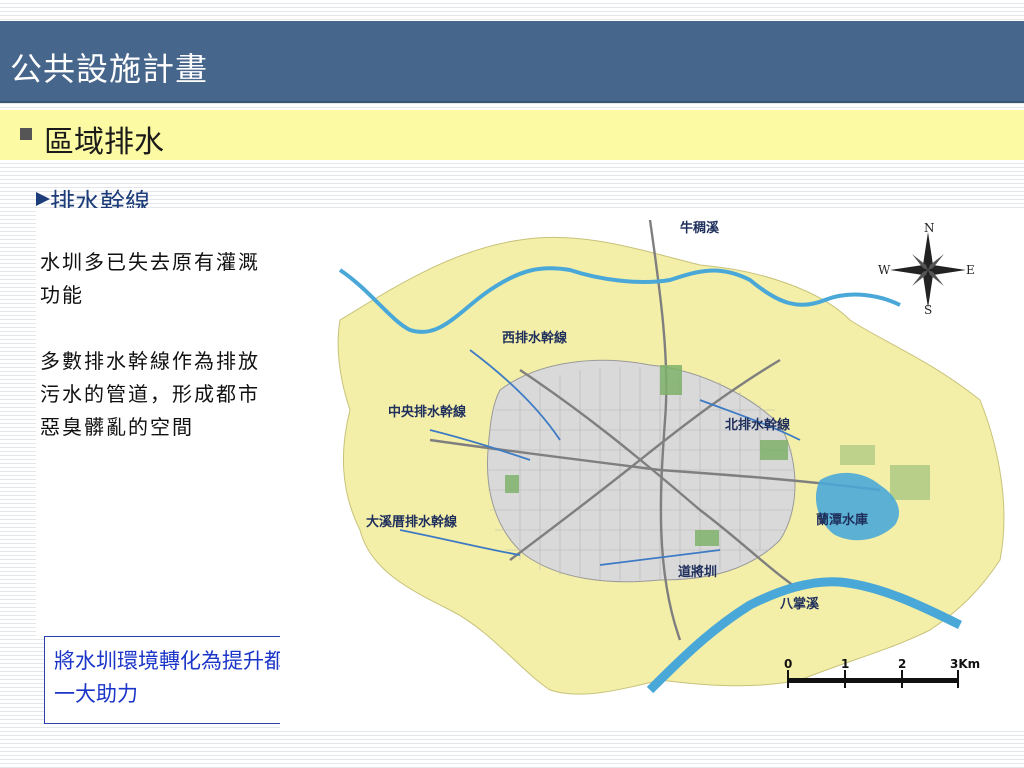 The image size is (1024, 768). What do you see at coordinates (697, 572) in the screenshot?
I see `label-daojiang-canal: 道將圳` at bounding box center [697, 572].